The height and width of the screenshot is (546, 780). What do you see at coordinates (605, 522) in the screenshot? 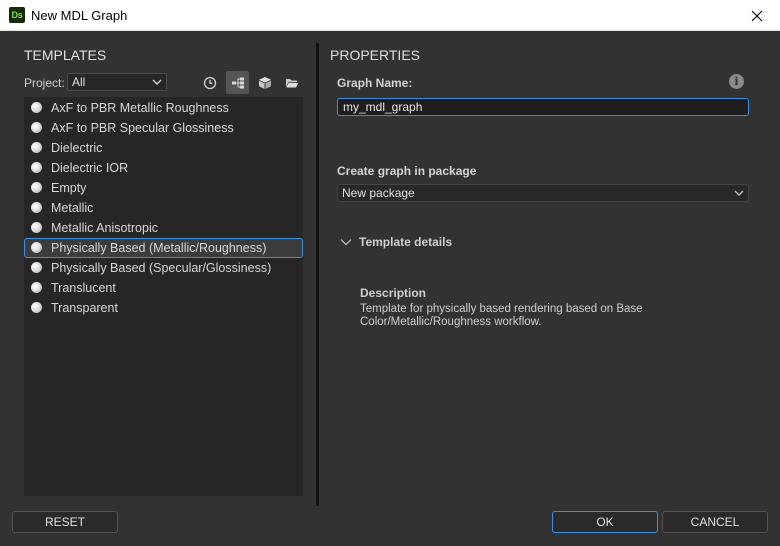
I see `ok-button: OK` at bounding box center [605, 522].